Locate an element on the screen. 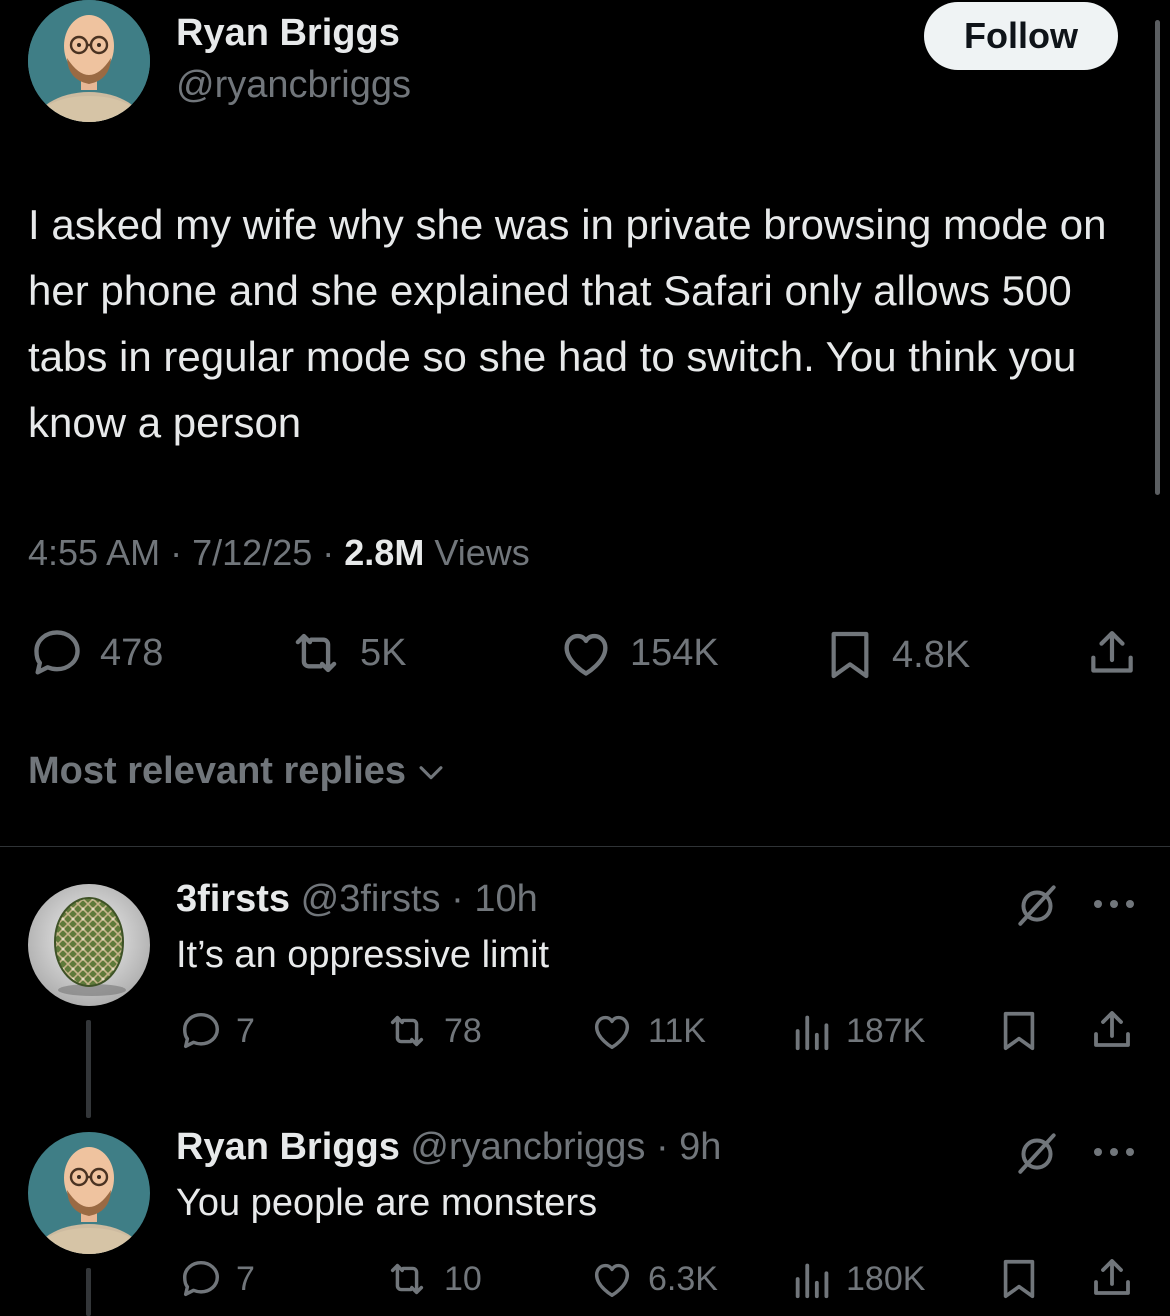 The image size is (1170, 1316). reply-button: 478 is located at coordinates (95, 653).